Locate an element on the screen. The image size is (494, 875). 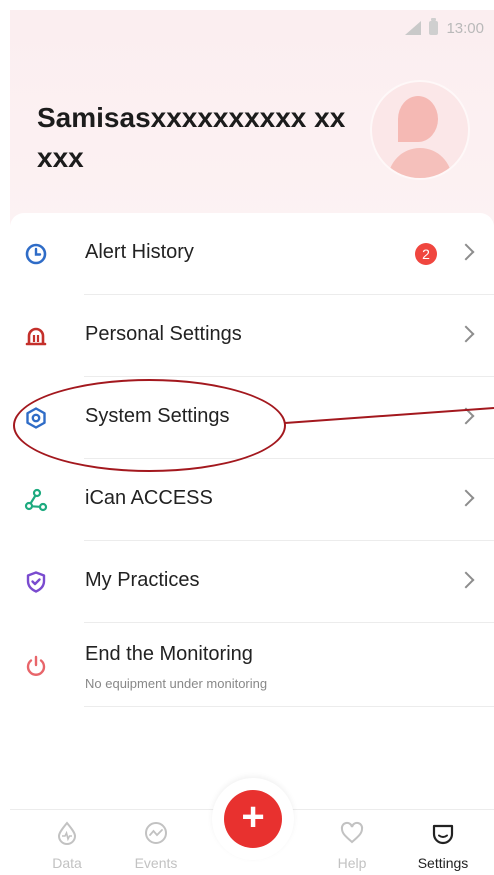
settings-icon is located at coordinates (443, 834).